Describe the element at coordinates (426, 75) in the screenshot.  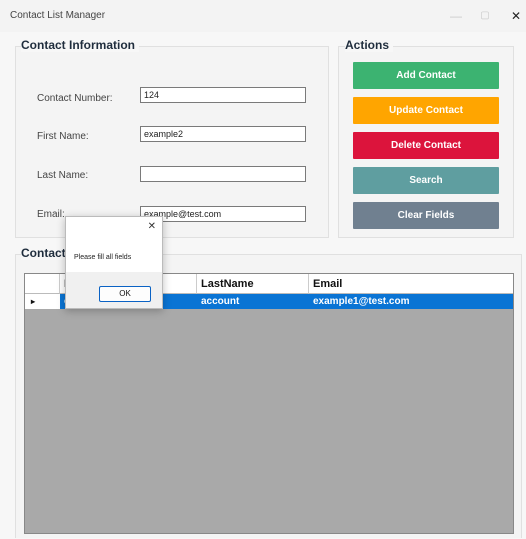
I see `add-contact-button: Add Contact` at that location.